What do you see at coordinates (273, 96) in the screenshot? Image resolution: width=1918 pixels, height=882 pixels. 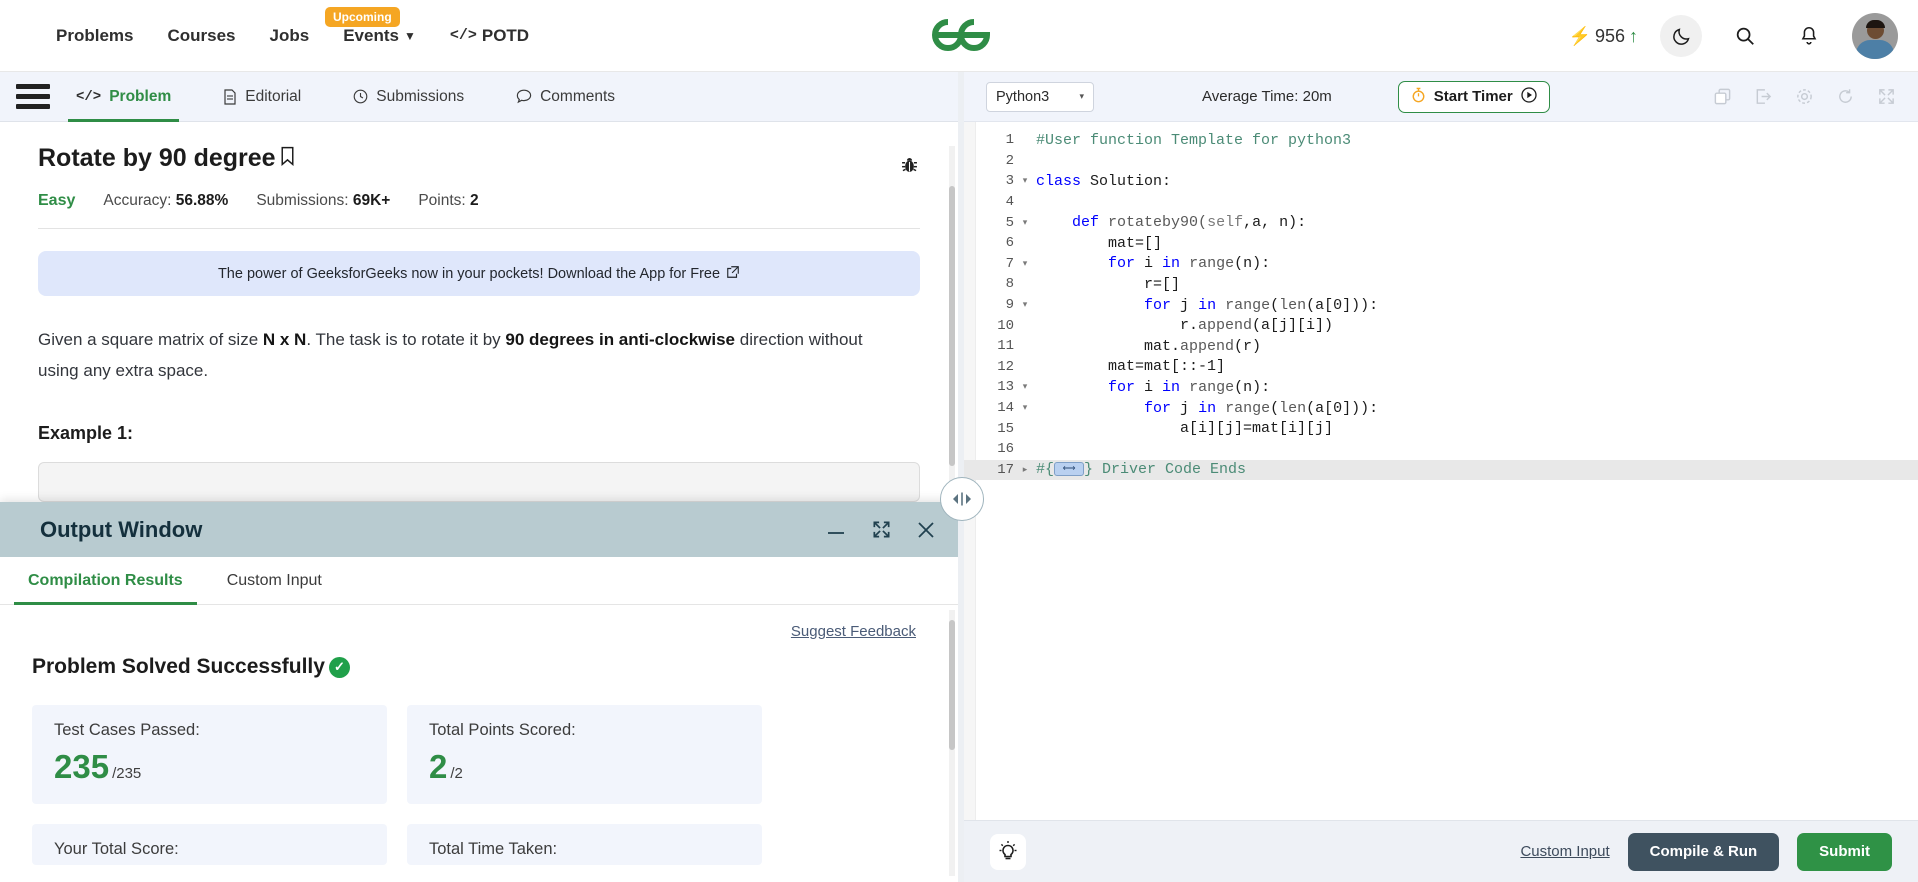 I see `tab-label-editorial: Editorial` at bounding box center [273, 96].